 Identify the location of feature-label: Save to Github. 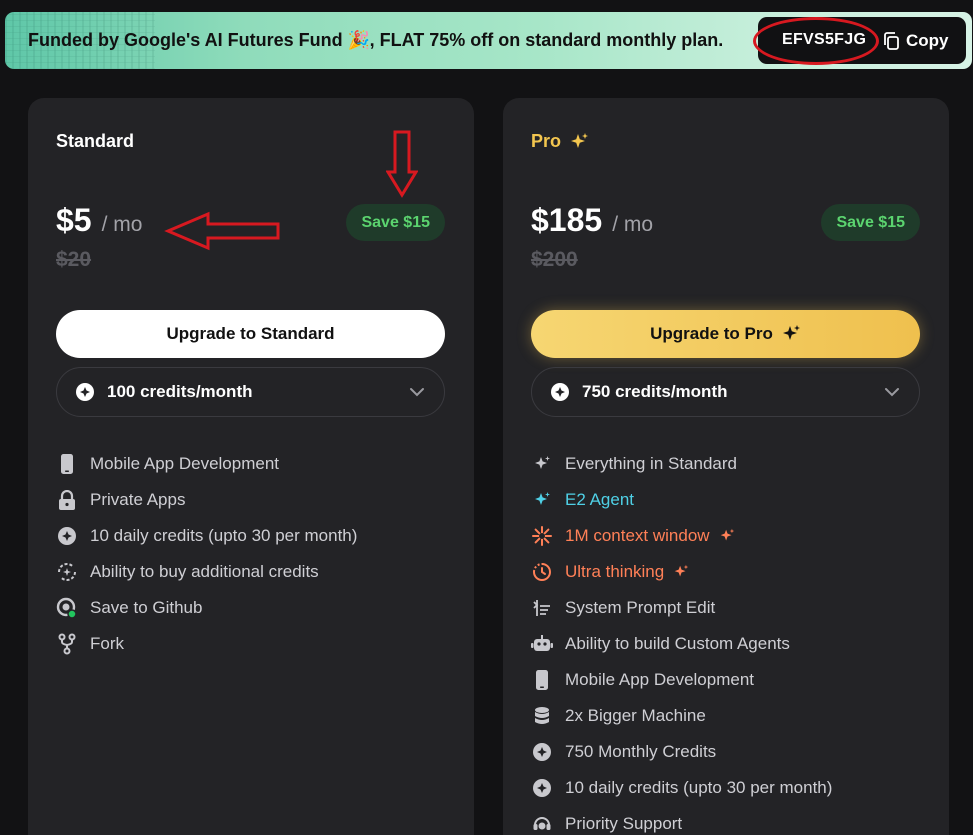
(146, 607).